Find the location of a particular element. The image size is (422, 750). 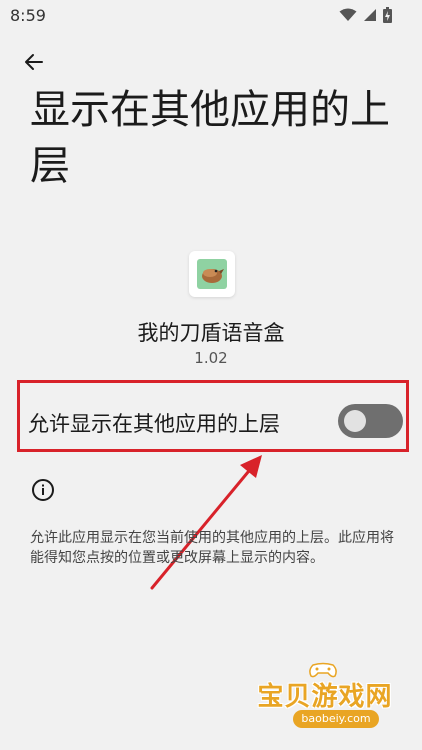

watermark: 宝贝游戏网 baobeiy.com is located at coordinates (325, 698).